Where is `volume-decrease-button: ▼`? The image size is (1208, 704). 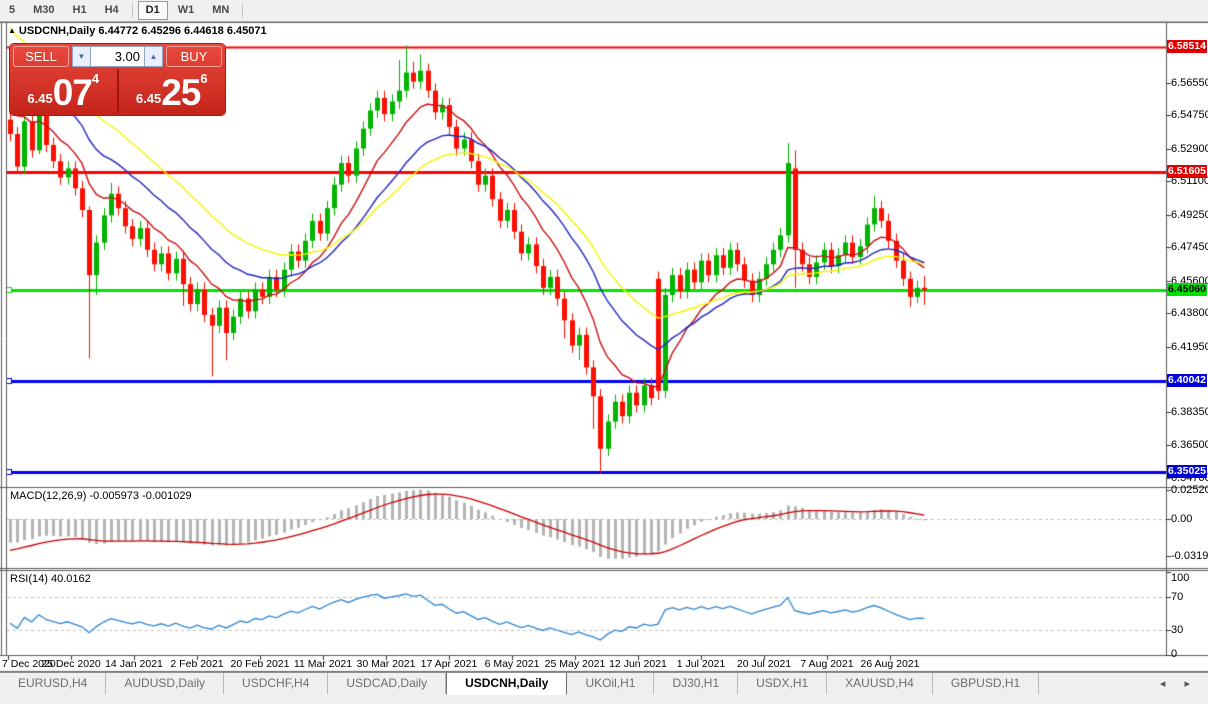 volume-decrease-button: ▼ is located at coordinates (81, 56).